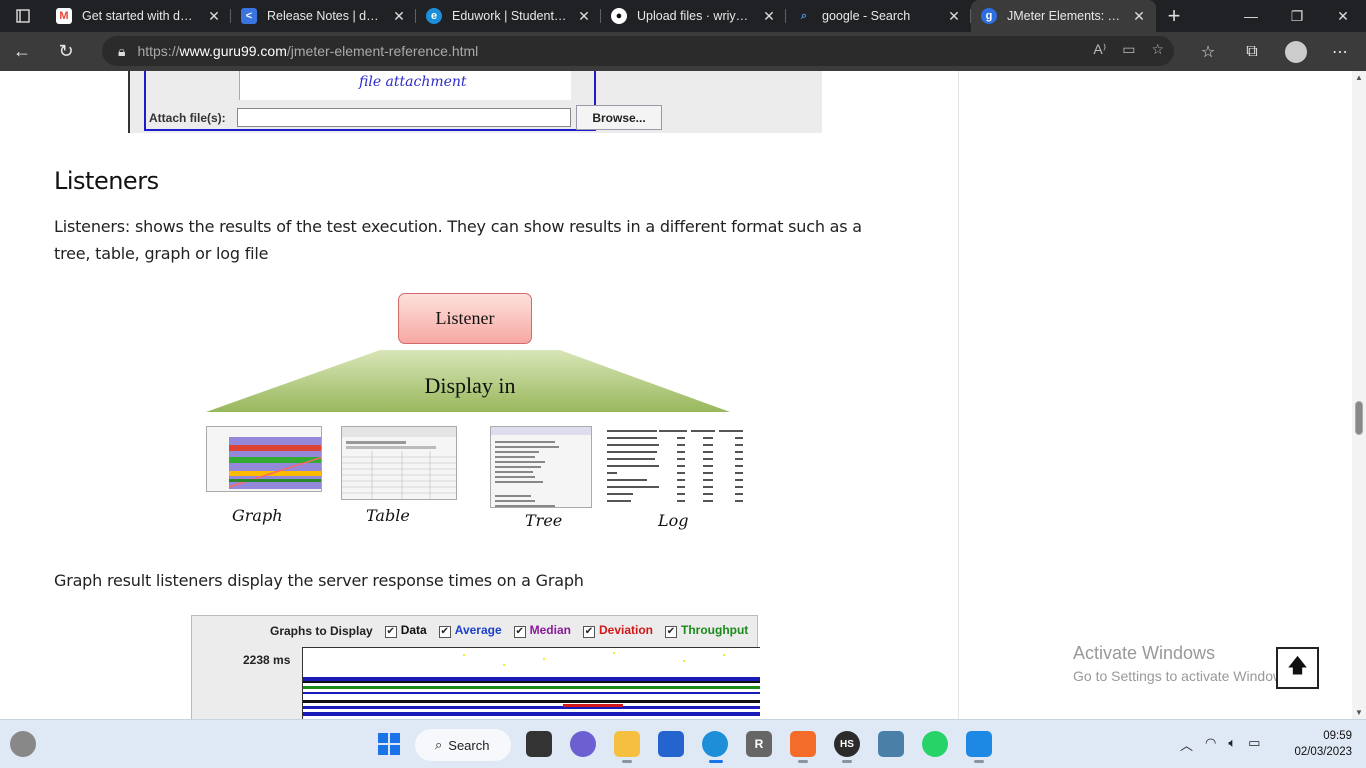 The height and width of the screenshot is (768, 1366). Describe the element at coordinates (470, 385) in the screenshot. I see `display-in-label: Display in` at that location.